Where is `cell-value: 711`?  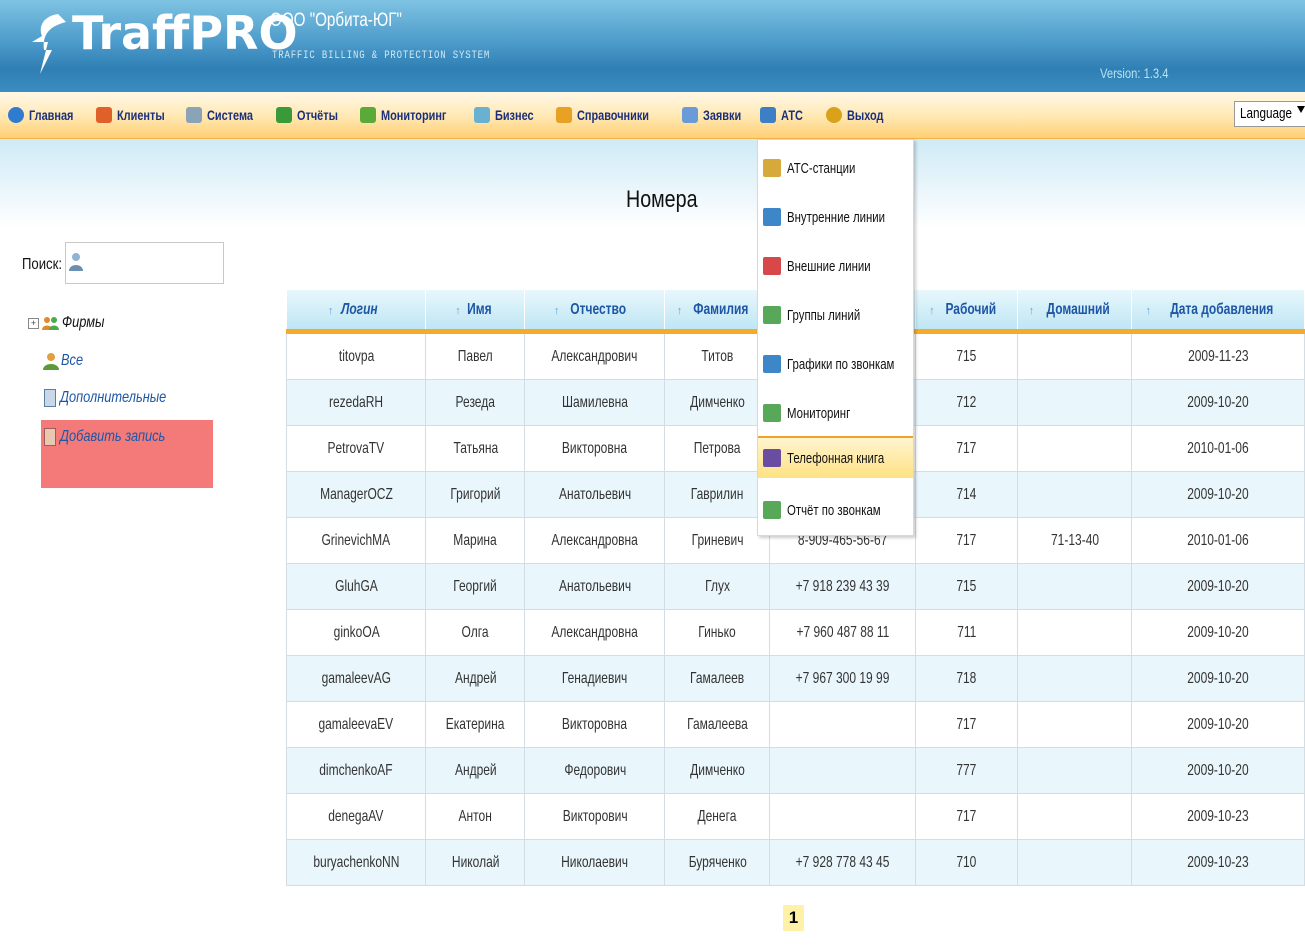 cell-value: 711 is located at coordinates (967, 632).